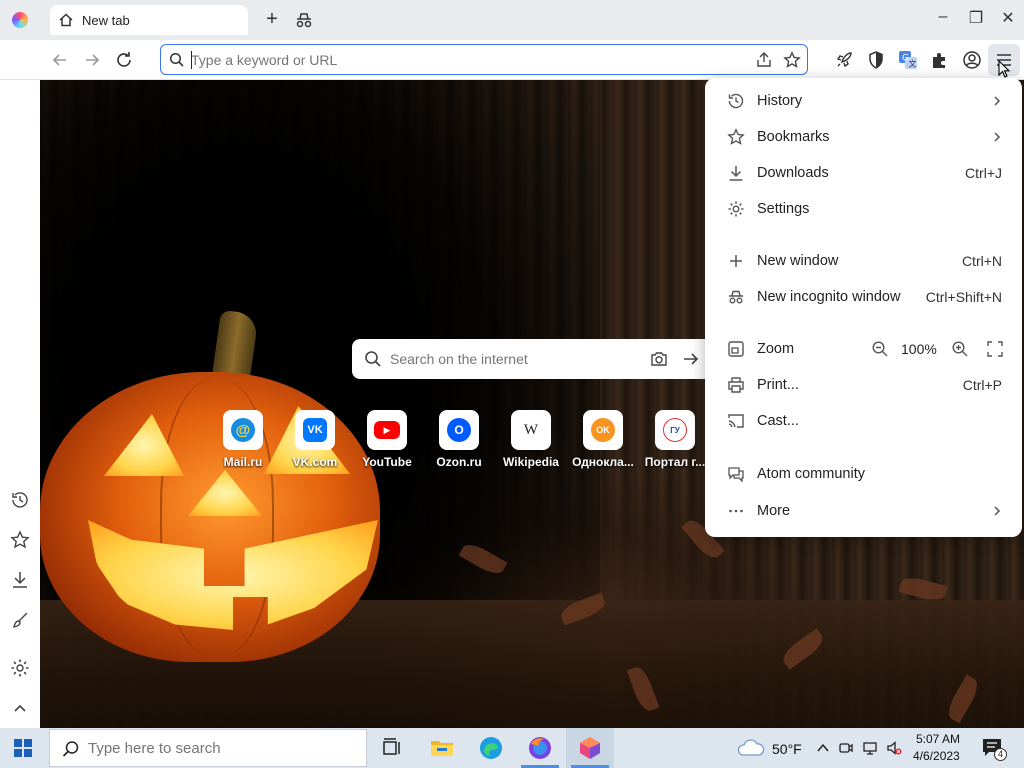 The image size is (1024, 768). What do you see at coordinates (880, 349) in the screenshot?
I see `zoom-out-icon` at bounding box center [880, 349].